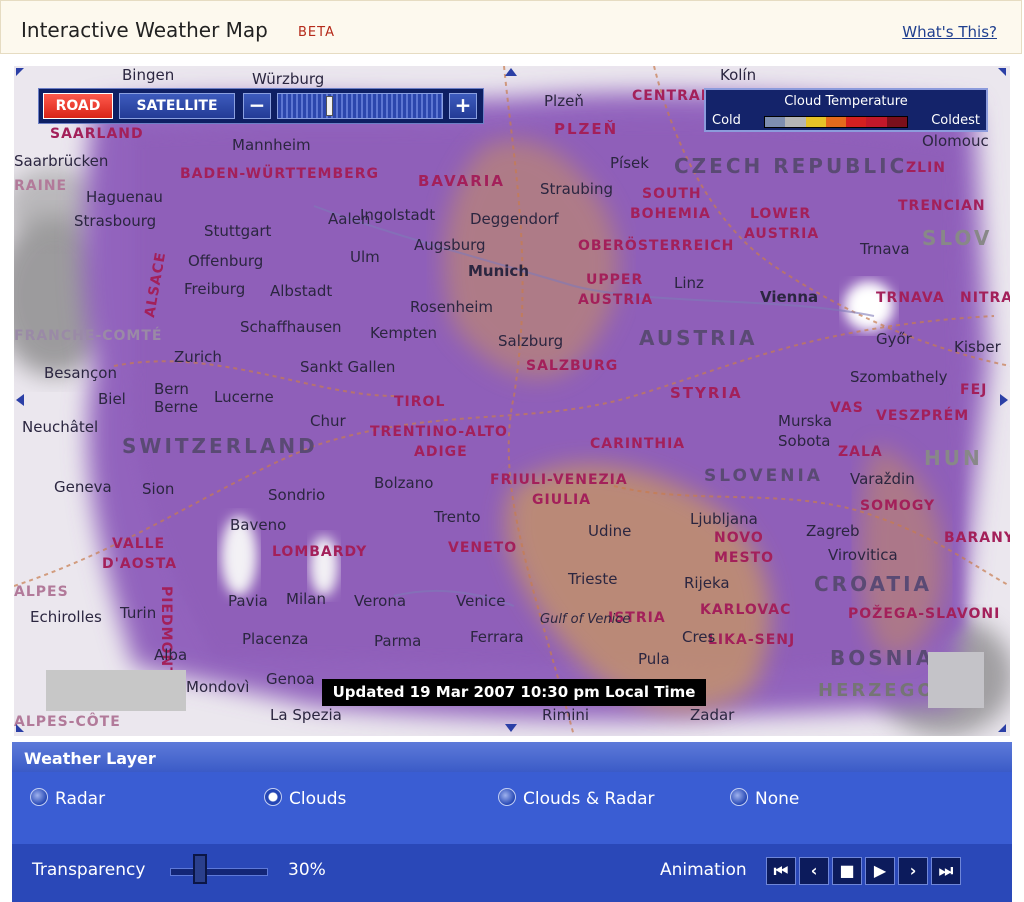 The width and height of the screenshot is (1024, 902). Describe the element at coordinates (576, 189) in the screenshot. I see `map-label-city: Straubing` at that location.